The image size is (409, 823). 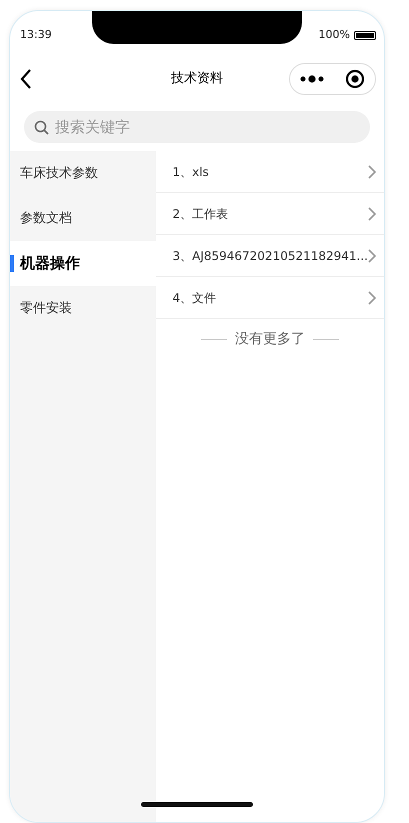 I want to click on more-icon, so click(x=312, y=79).